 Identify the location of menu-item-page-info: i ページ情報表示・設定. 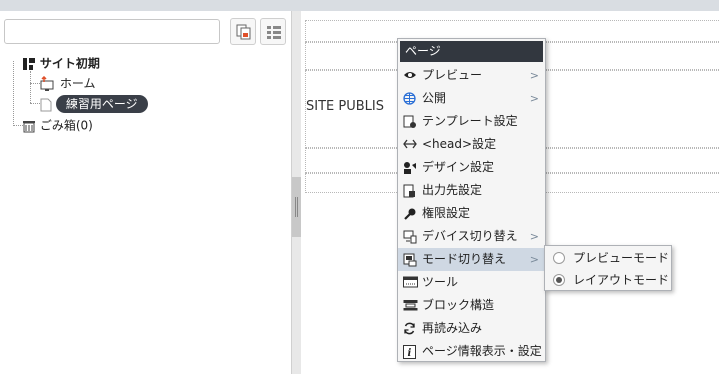
(471, 351).